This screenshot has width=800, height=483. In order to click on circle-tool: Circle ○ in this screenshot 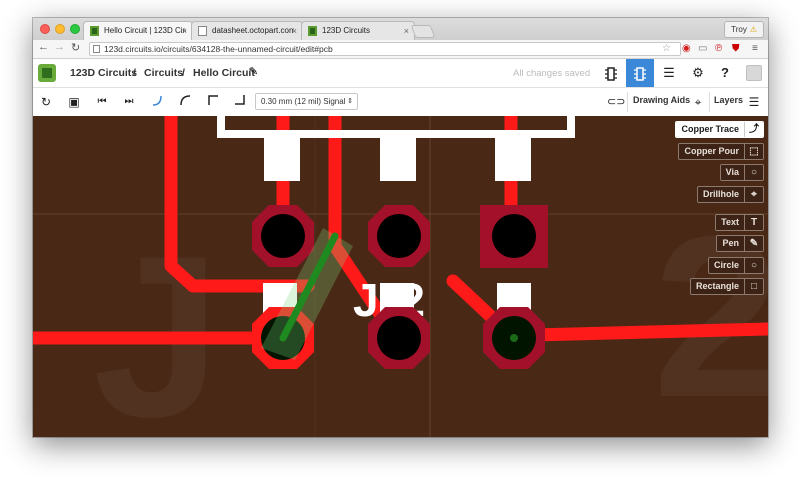, I will do `click(735, 265)`.